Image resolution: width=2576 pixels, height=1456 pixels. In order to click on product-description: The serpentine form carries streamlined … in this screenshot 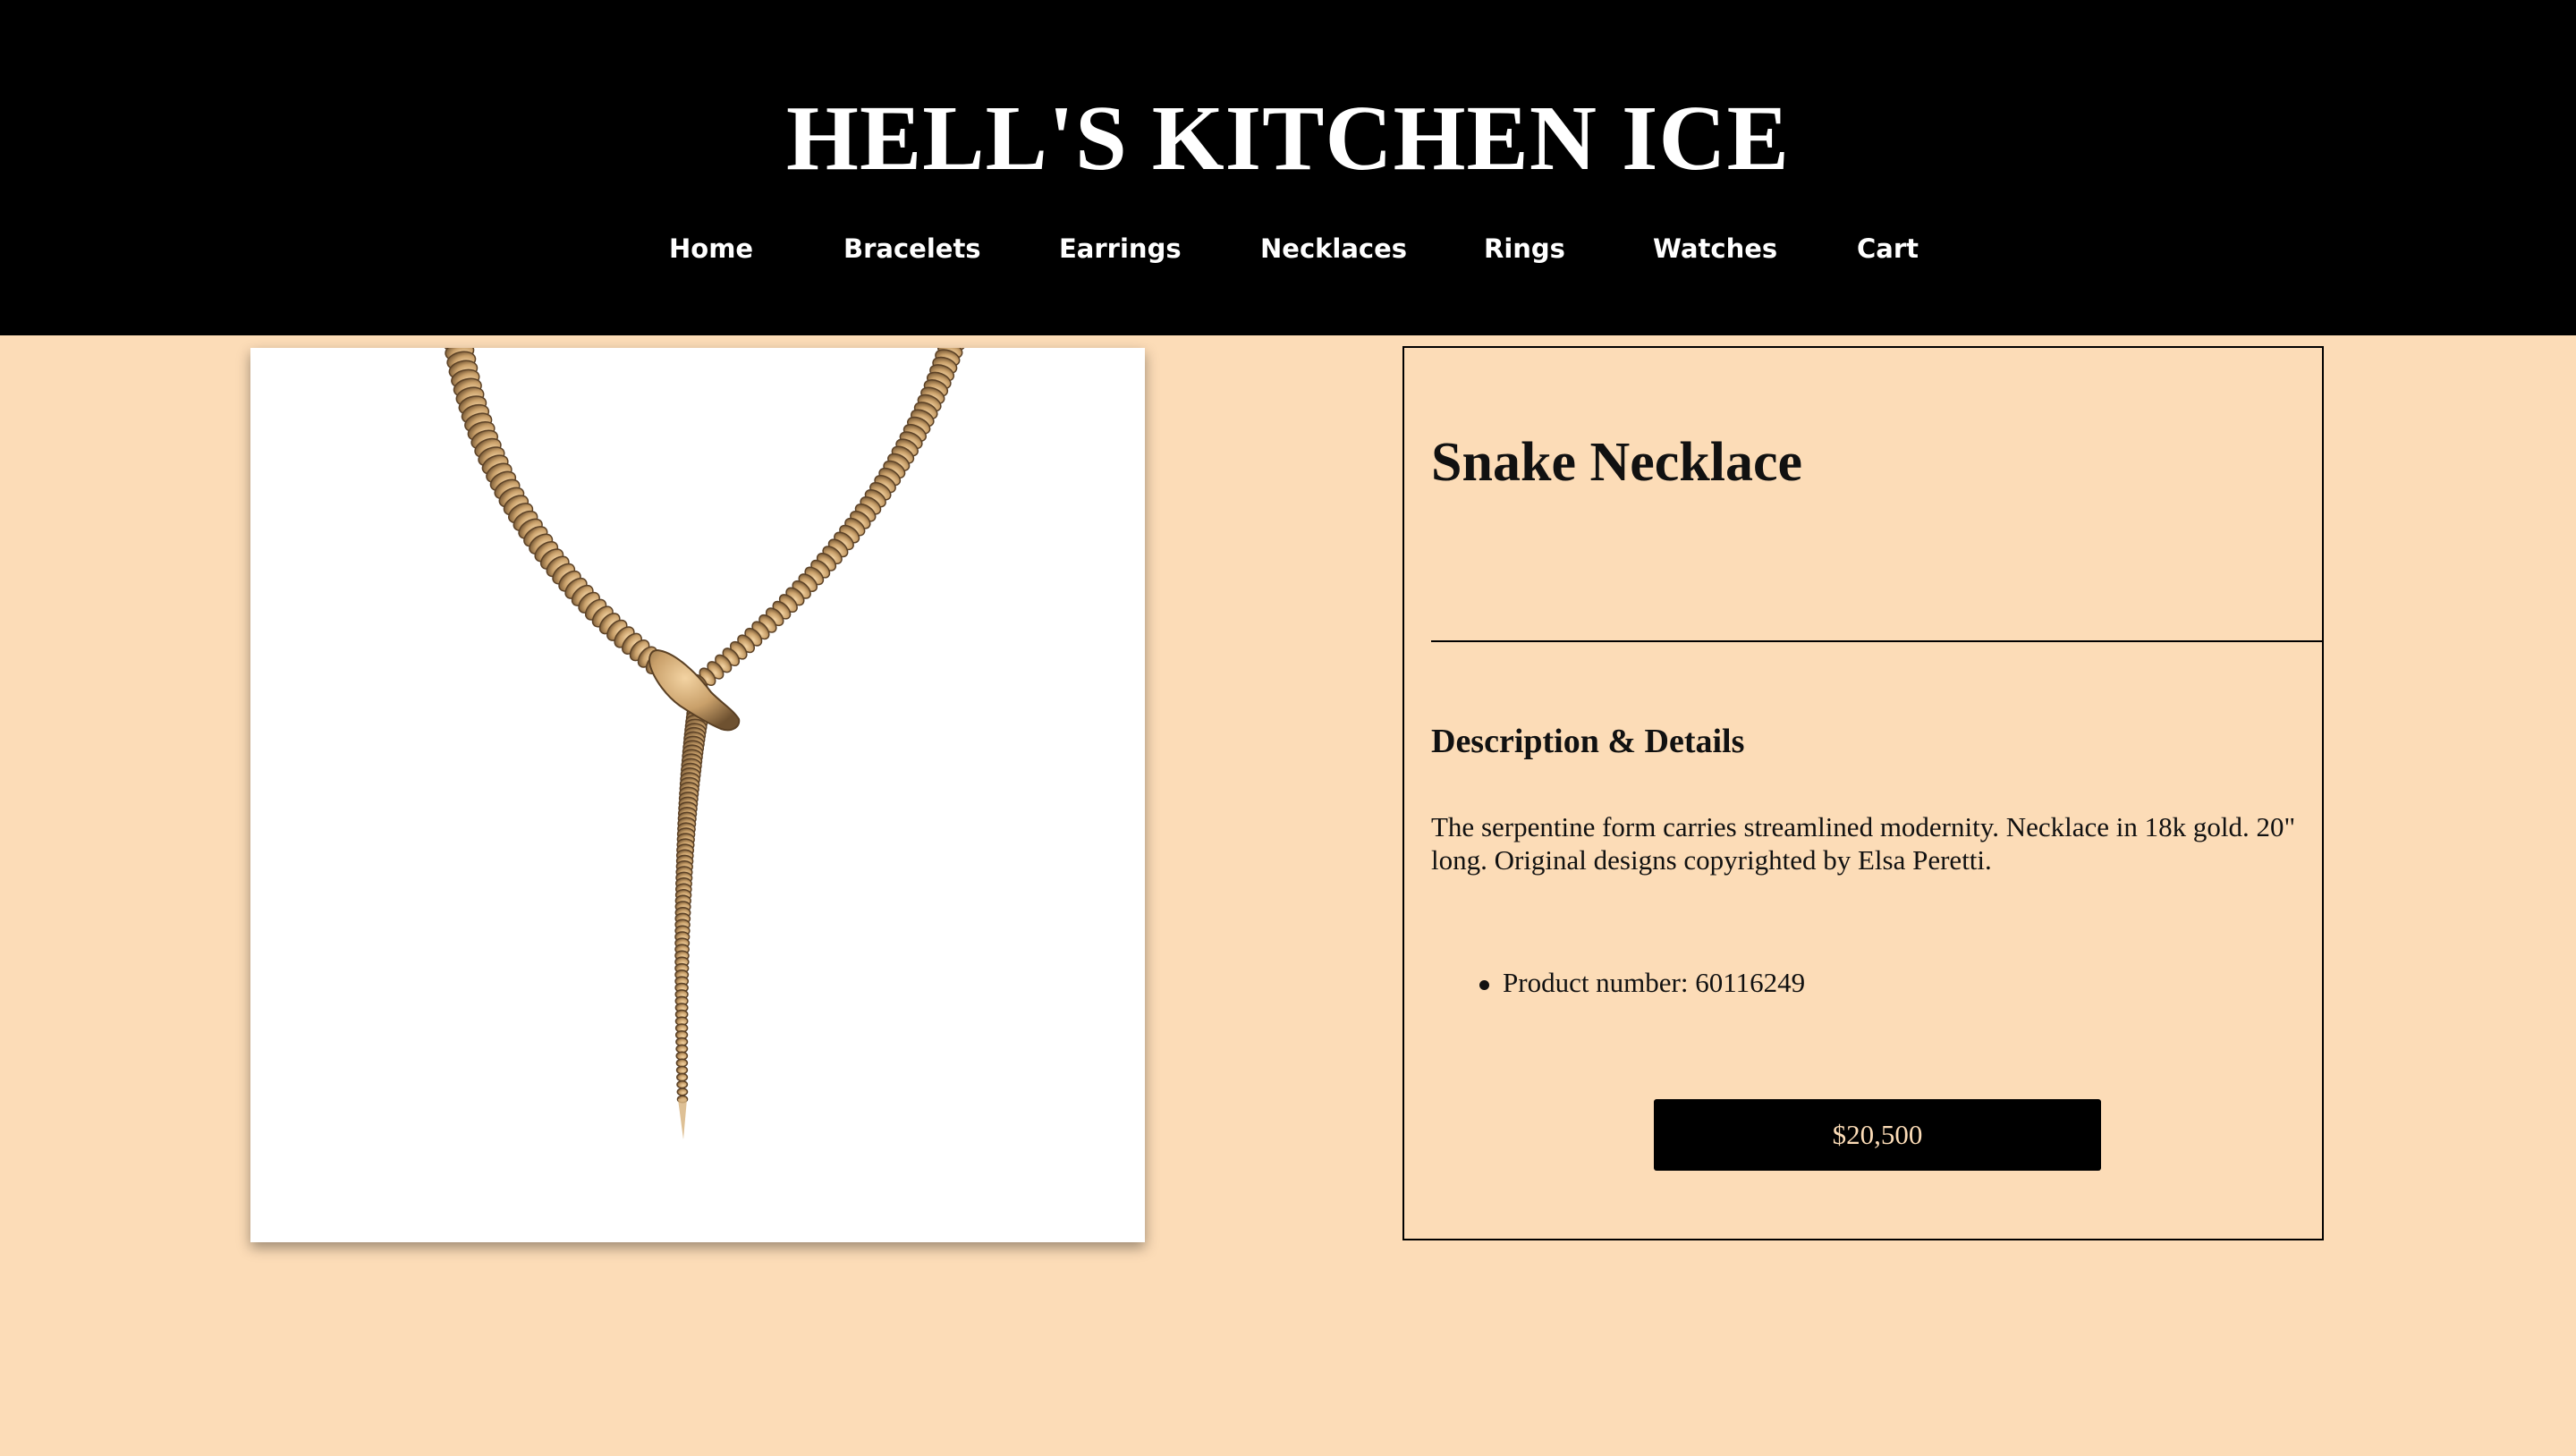, I will do `click(1863, 843)`.